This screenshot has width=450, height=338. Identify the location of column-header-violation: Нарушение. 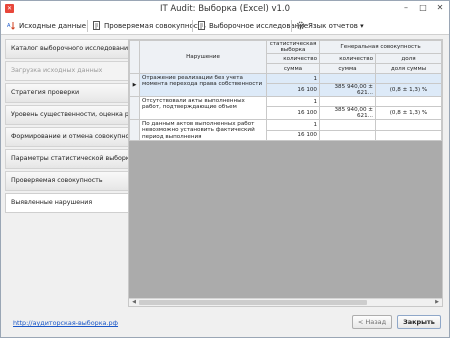
(203, 57).